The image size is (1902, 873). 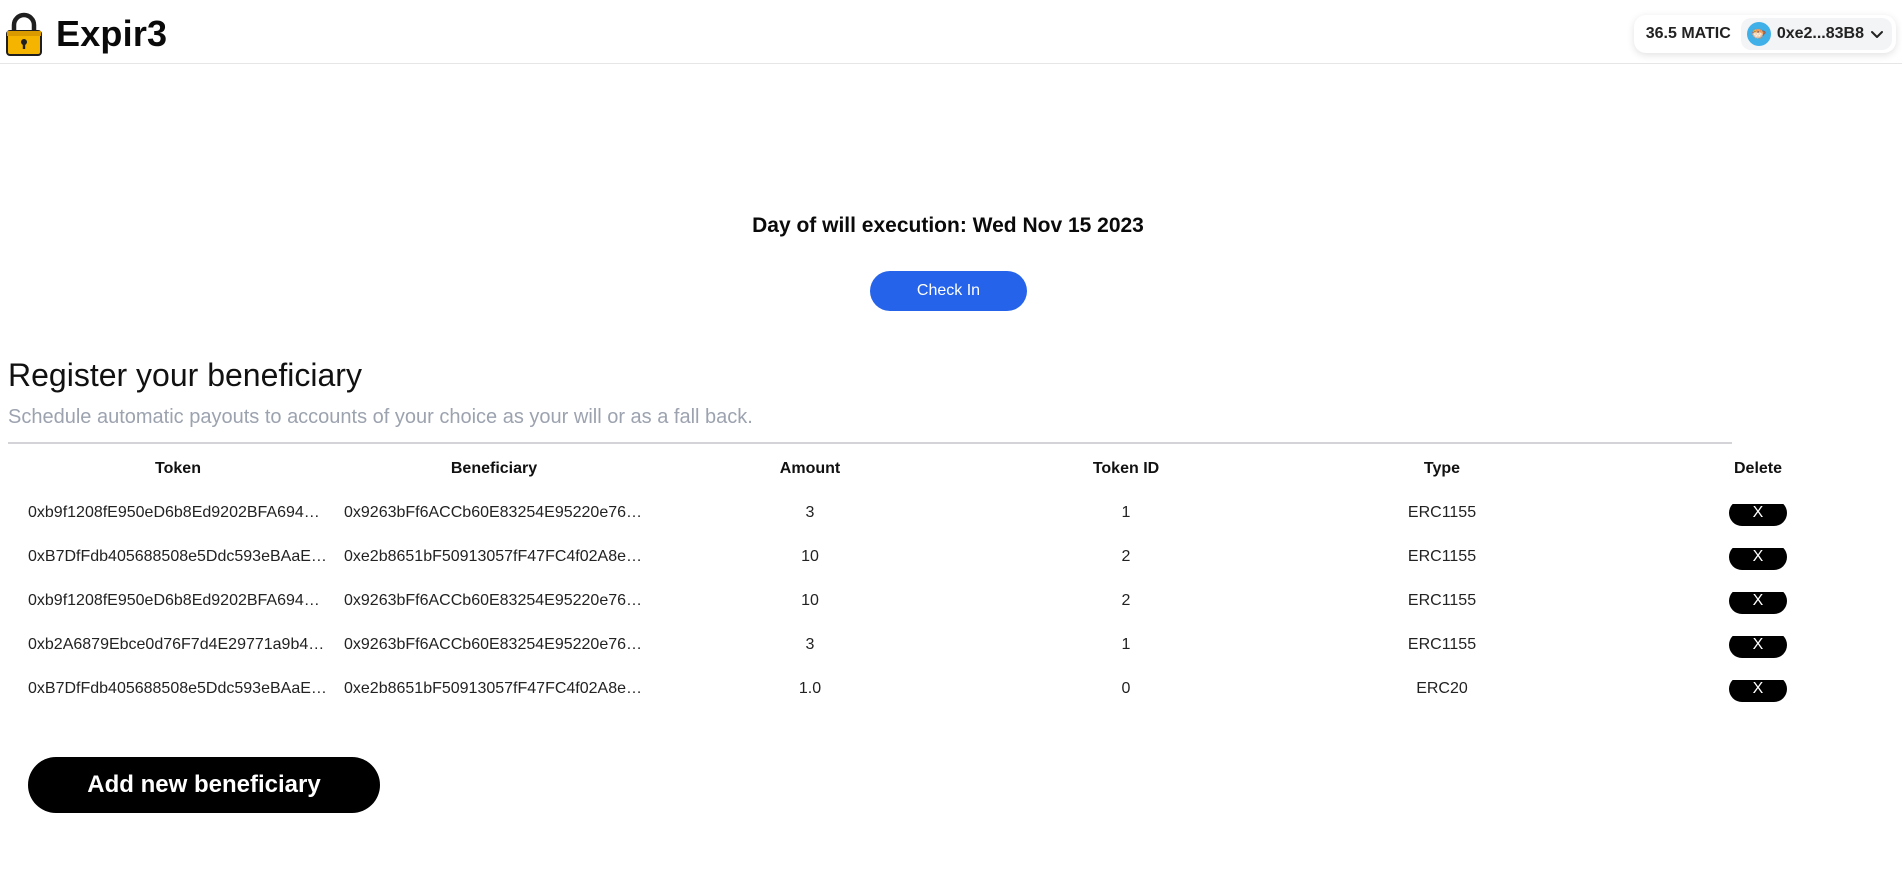 What do you see at coordinates (1820, 33) in the screenshot?
I see `account-address: 0xe2...83B8` at bounding box center [1820, 33].